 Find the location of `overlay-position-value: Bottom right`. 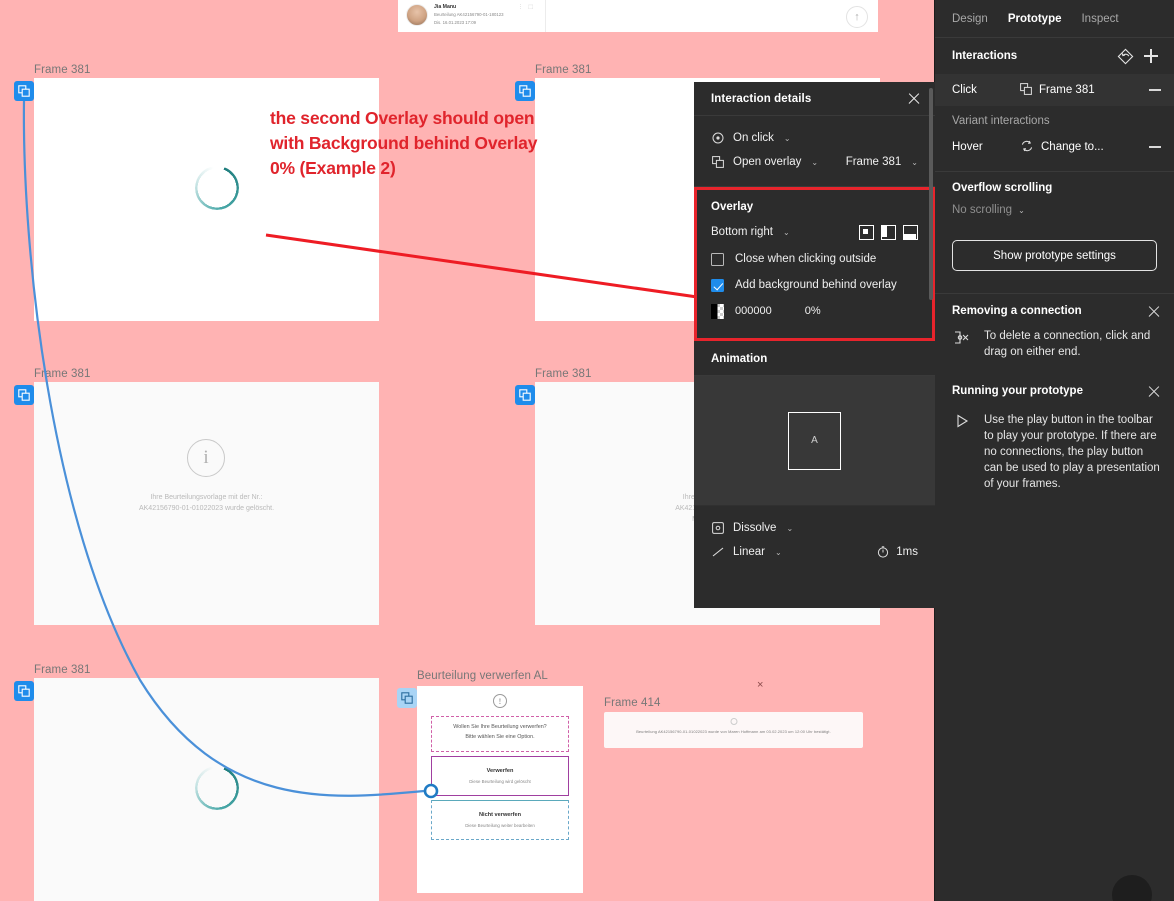

overlay-position-value: Bottom right is located at coordinates (742, 232).